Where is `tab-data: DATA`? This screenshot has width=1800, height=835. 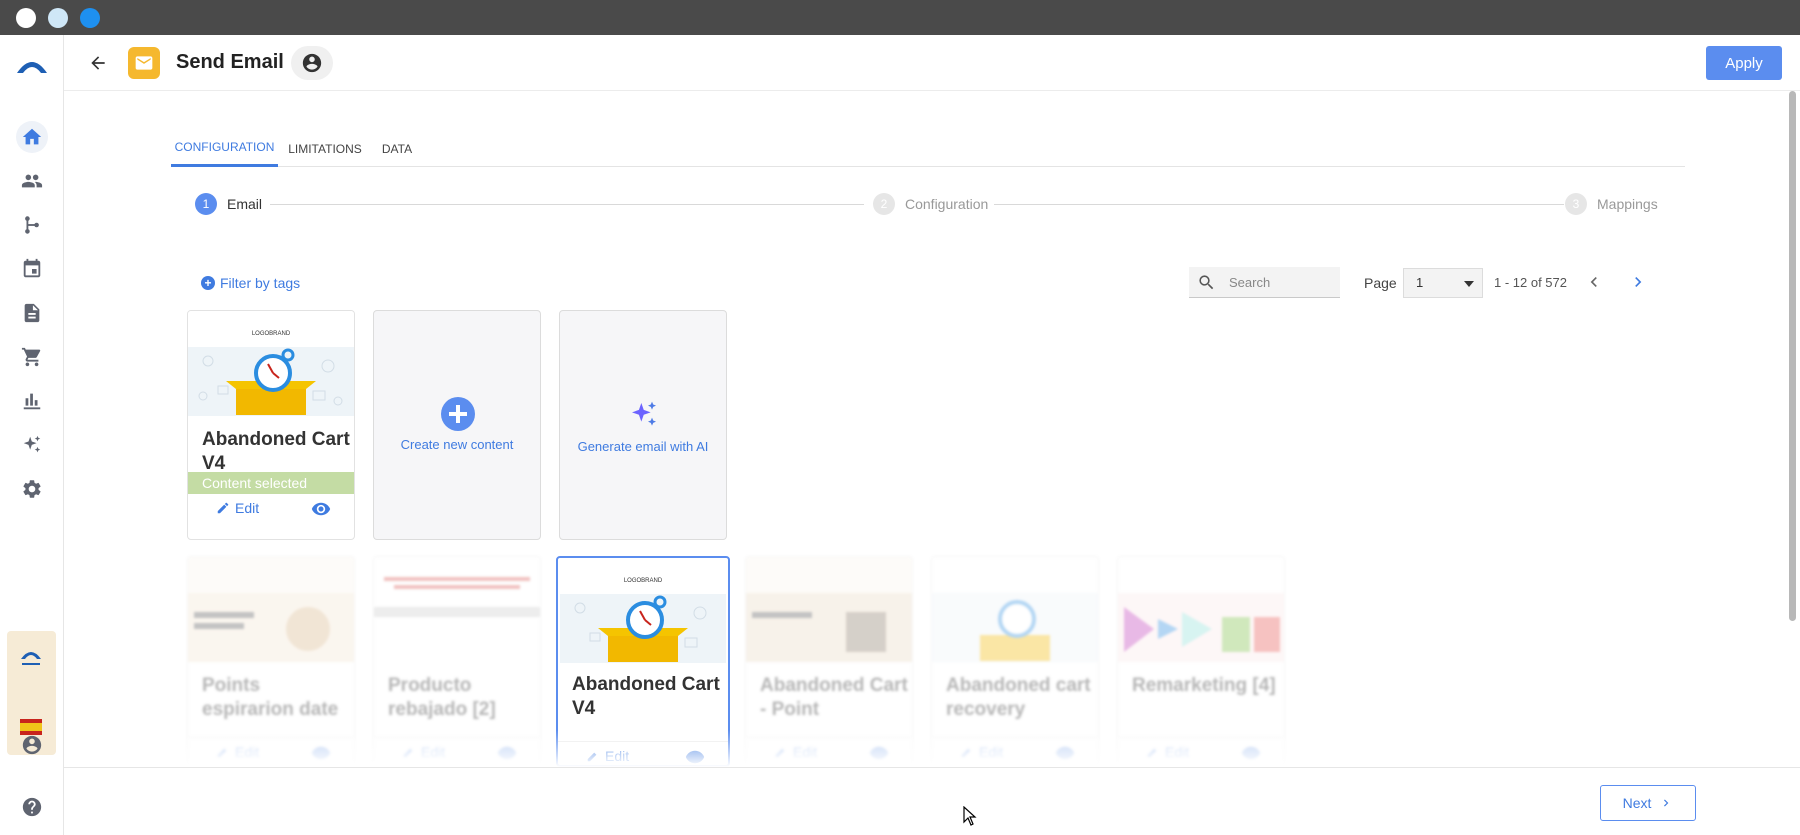
tab-data: DATA is located at coordinates (397, 148).